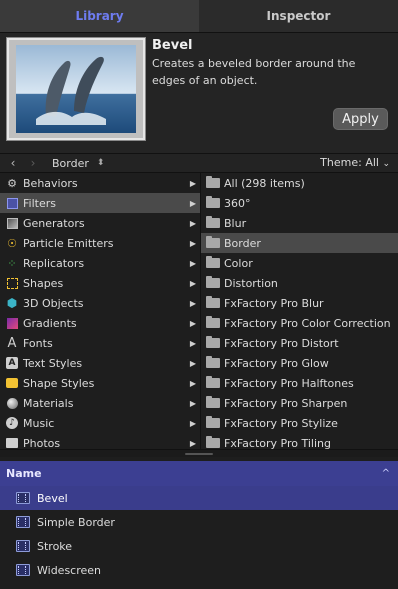 The width and height of the screenshot is (398, 589). I want to click on breadcrumb: Border, so click(70, 163).